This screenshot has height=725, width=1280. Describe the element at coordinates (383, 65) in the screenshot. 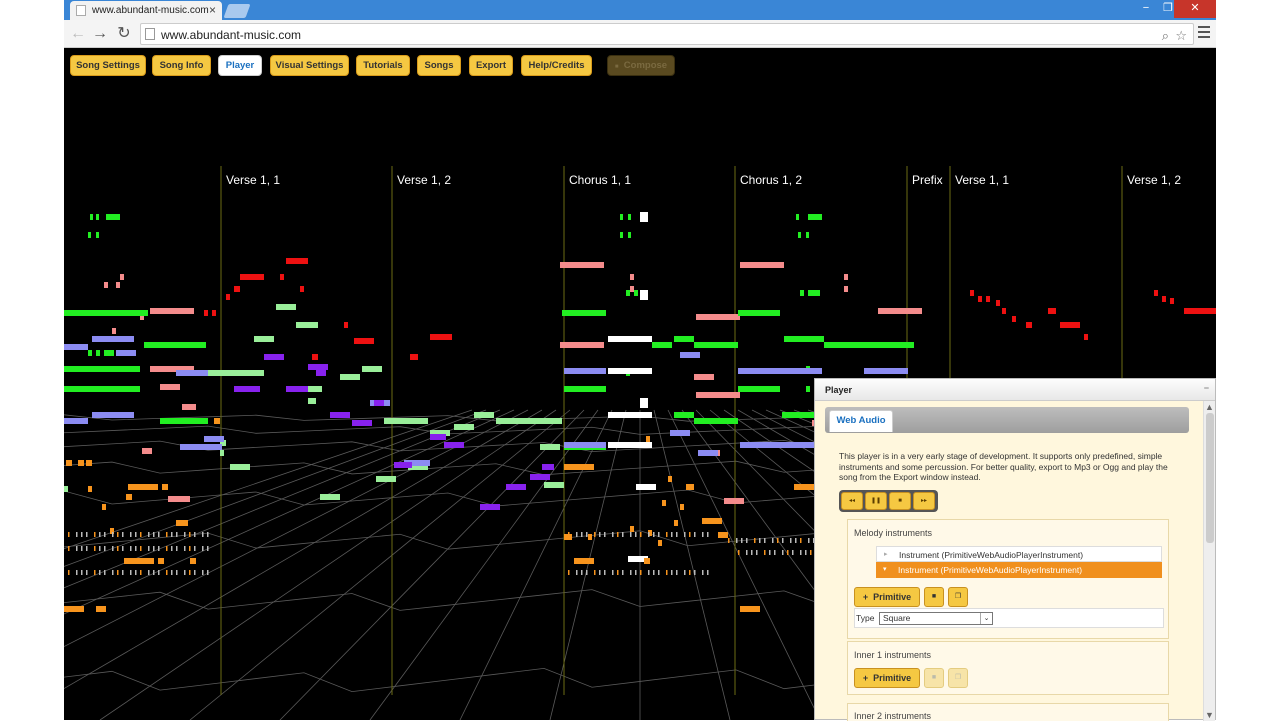

I see `tutorials-button: Tutorials` at that location.